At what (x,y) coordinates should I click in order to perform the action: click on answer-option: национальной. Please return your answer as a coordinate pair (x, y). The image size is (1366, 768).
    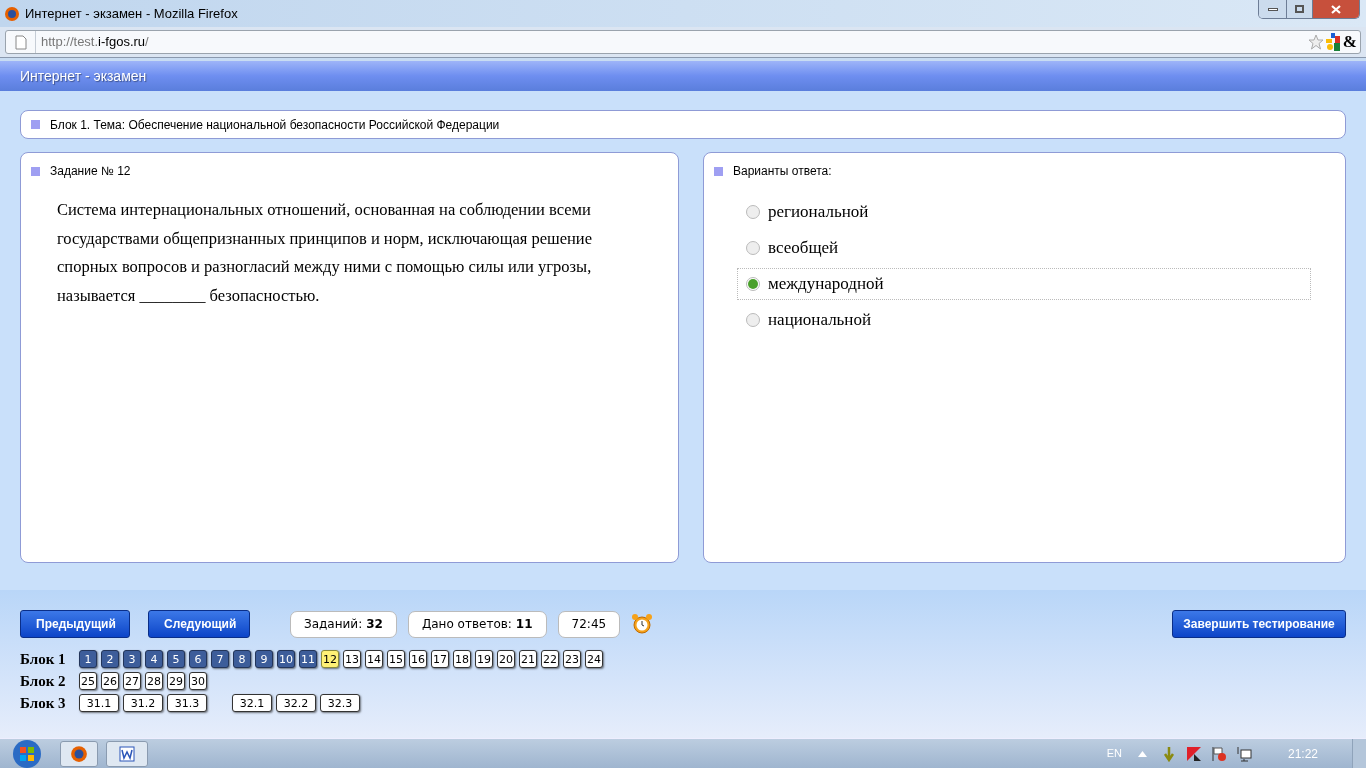
    Looking at the image, I should click on (1024, 320).